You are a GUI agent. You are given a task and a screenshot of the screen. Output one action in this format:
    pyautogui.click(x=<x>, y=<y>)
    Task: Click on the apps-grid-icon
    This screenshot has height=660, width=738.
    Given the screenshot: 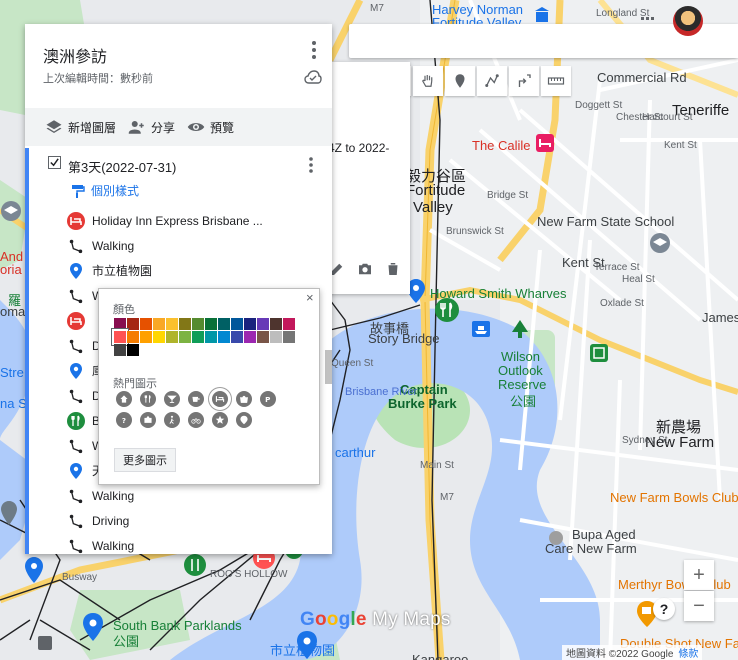 What is the action you would take?
    pyautogui.click(x=648, y=24)
    